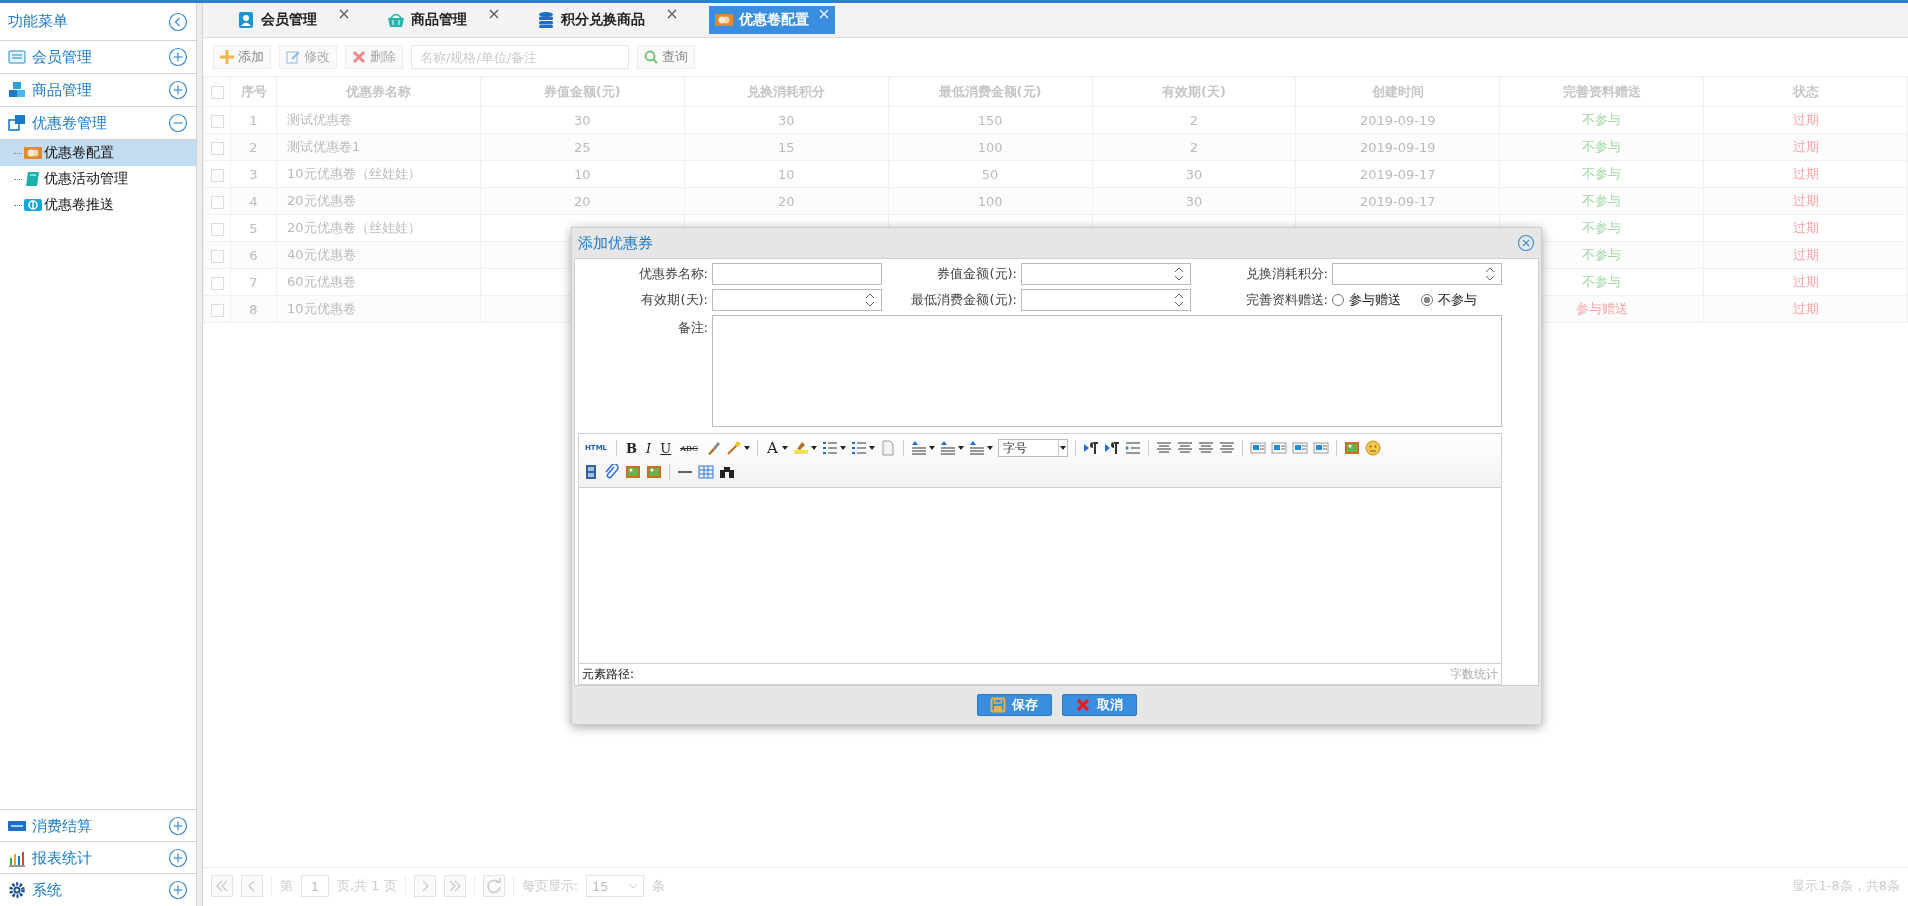 Image resolution: width=1908 pixels, height=906 pixels. I want to click on radio-option: 参与赠送, so click(1366, 300).